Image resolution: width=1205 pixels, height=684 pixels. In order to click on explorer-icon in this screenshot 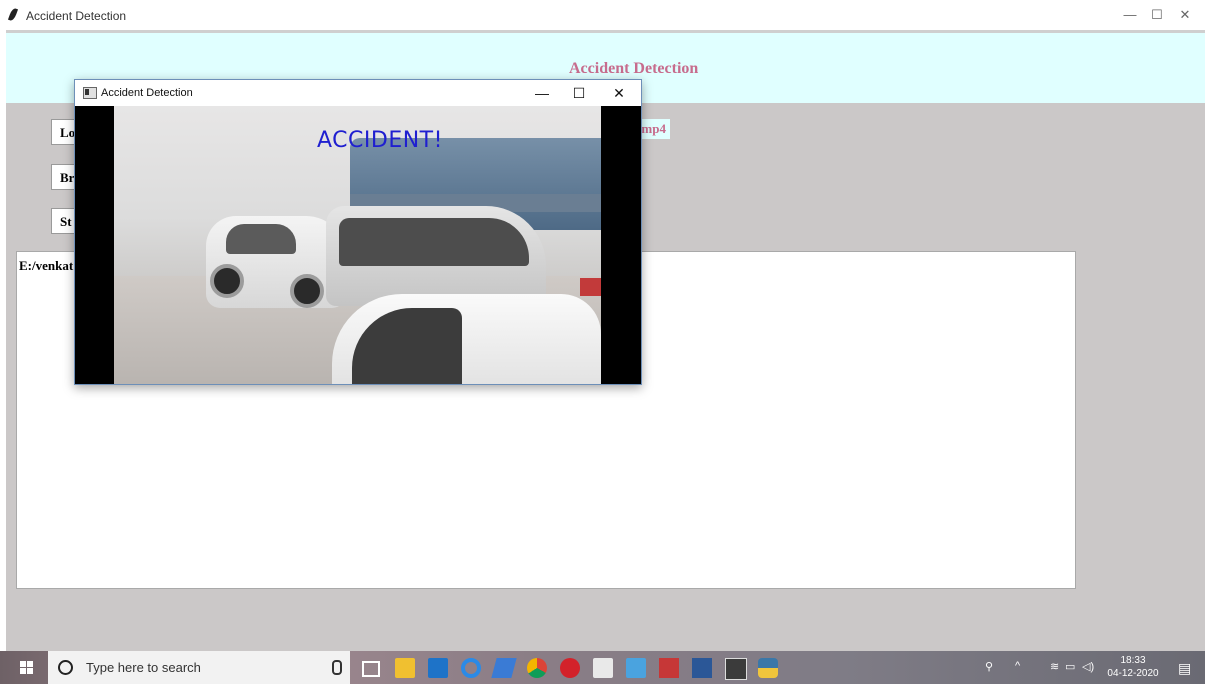, I will do `click(636, 668)`.